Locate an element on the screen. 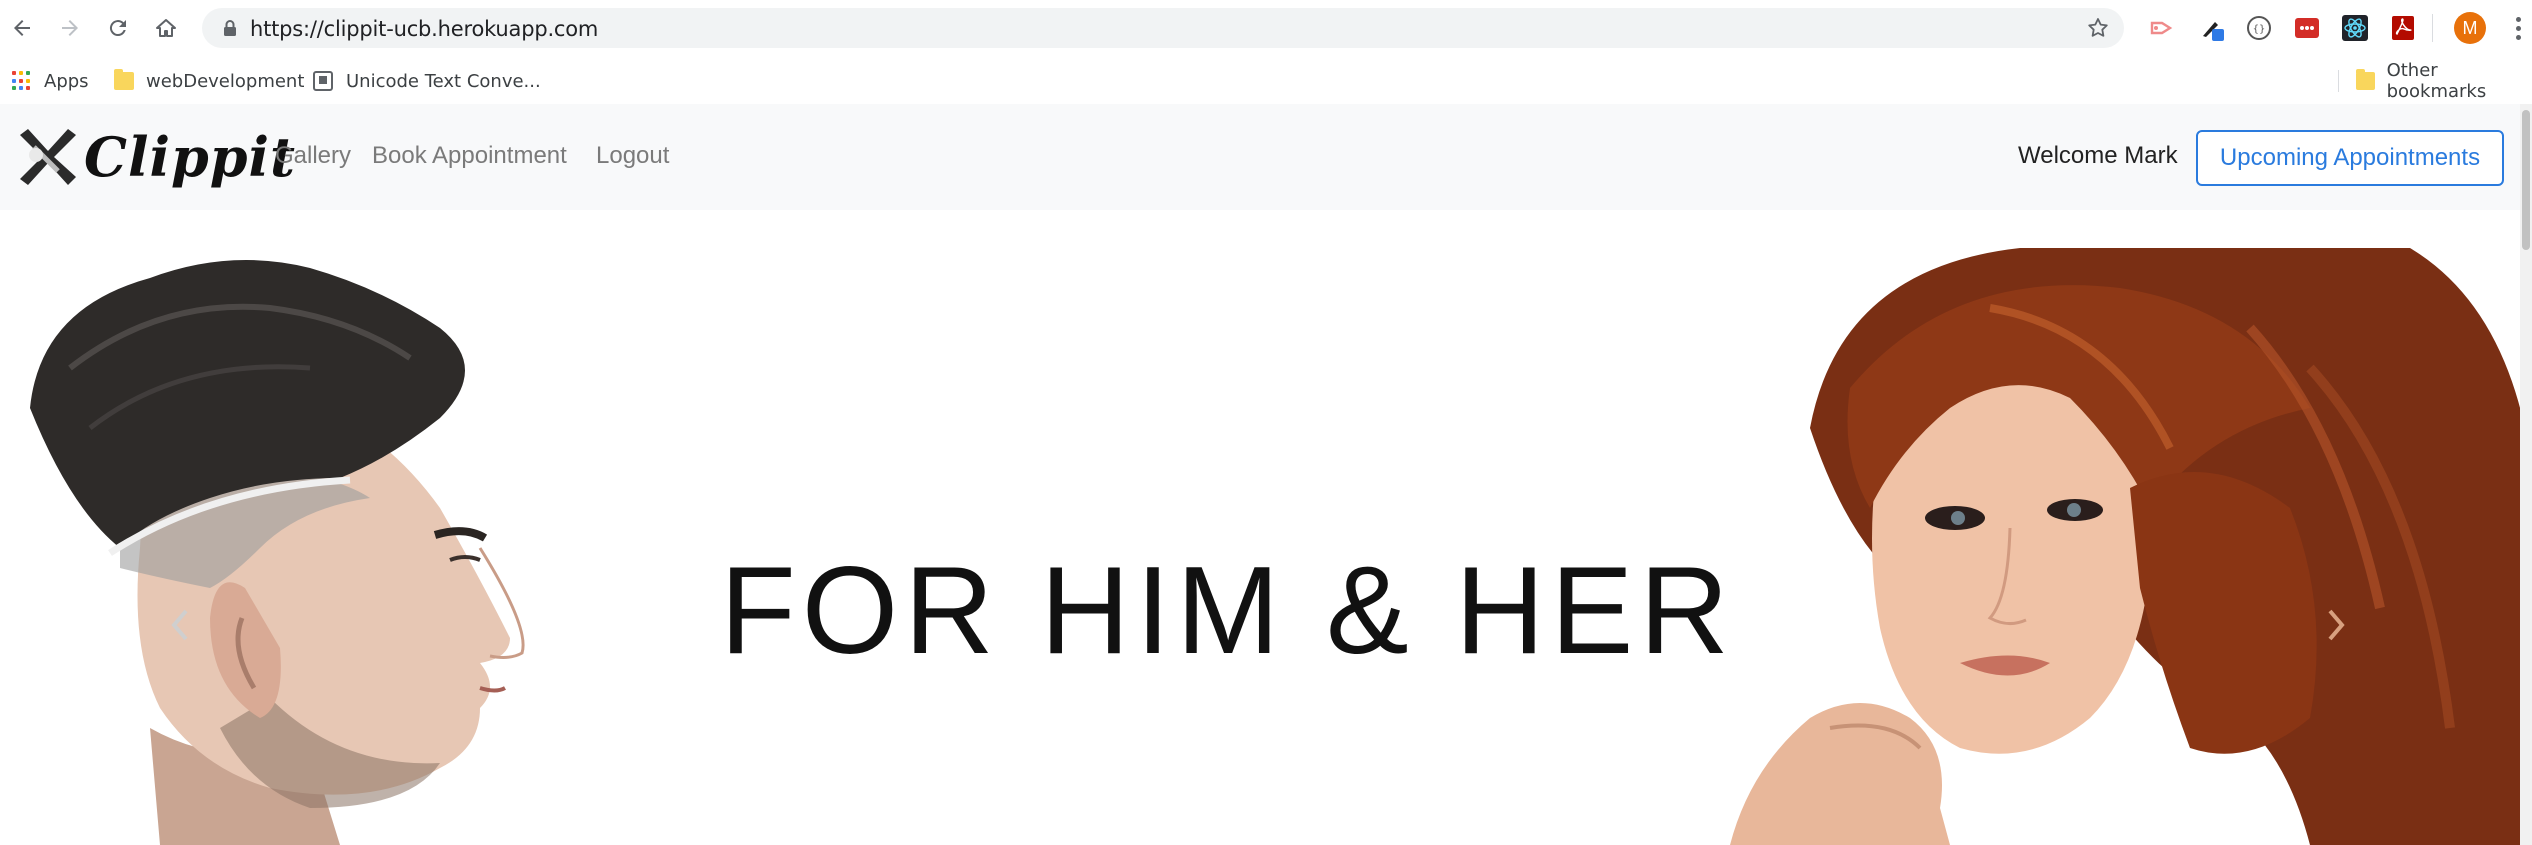 This screenshot has height=845, width=2532. carousel-prev-button is located at coordinates (180, 625).